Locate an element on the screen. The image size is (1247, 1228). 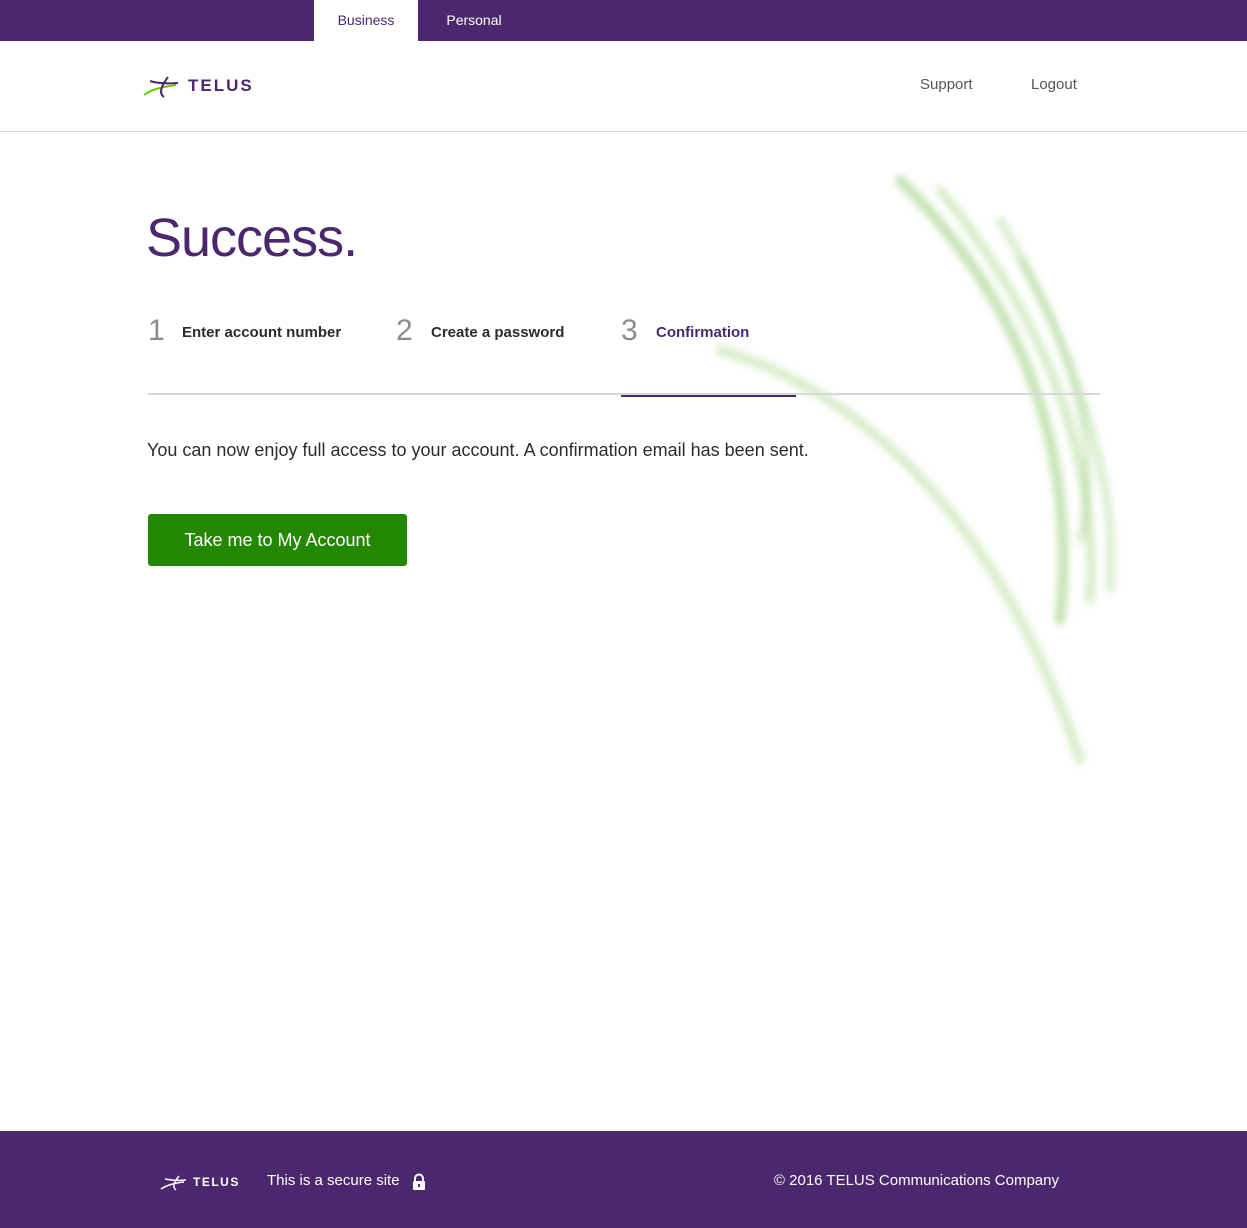
page-title: Success. is located at coordinates (252, 238).